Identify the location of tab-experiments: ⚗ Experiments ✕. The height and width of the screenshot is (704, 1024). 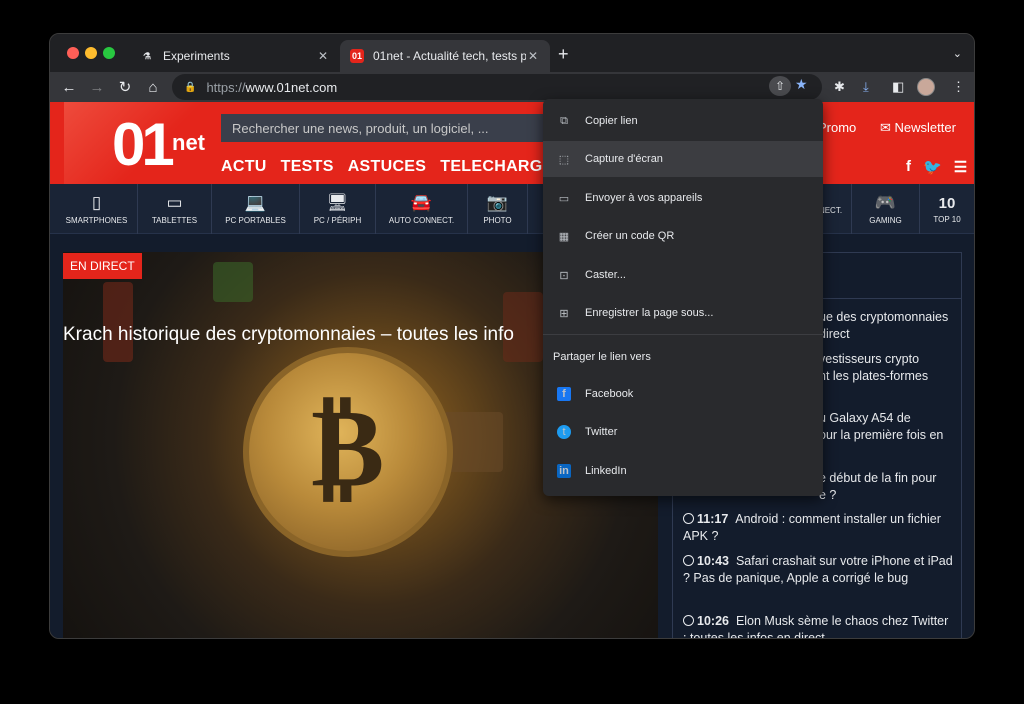
(235, 56).